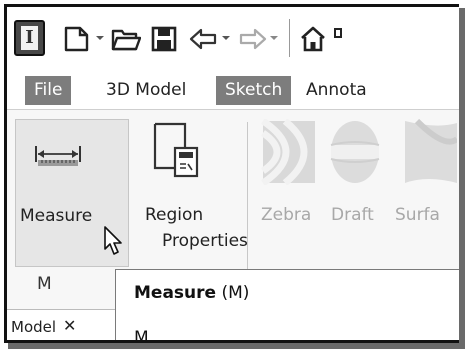  I want to click on surface-analysis-label: Surfa, so click(417, 215).